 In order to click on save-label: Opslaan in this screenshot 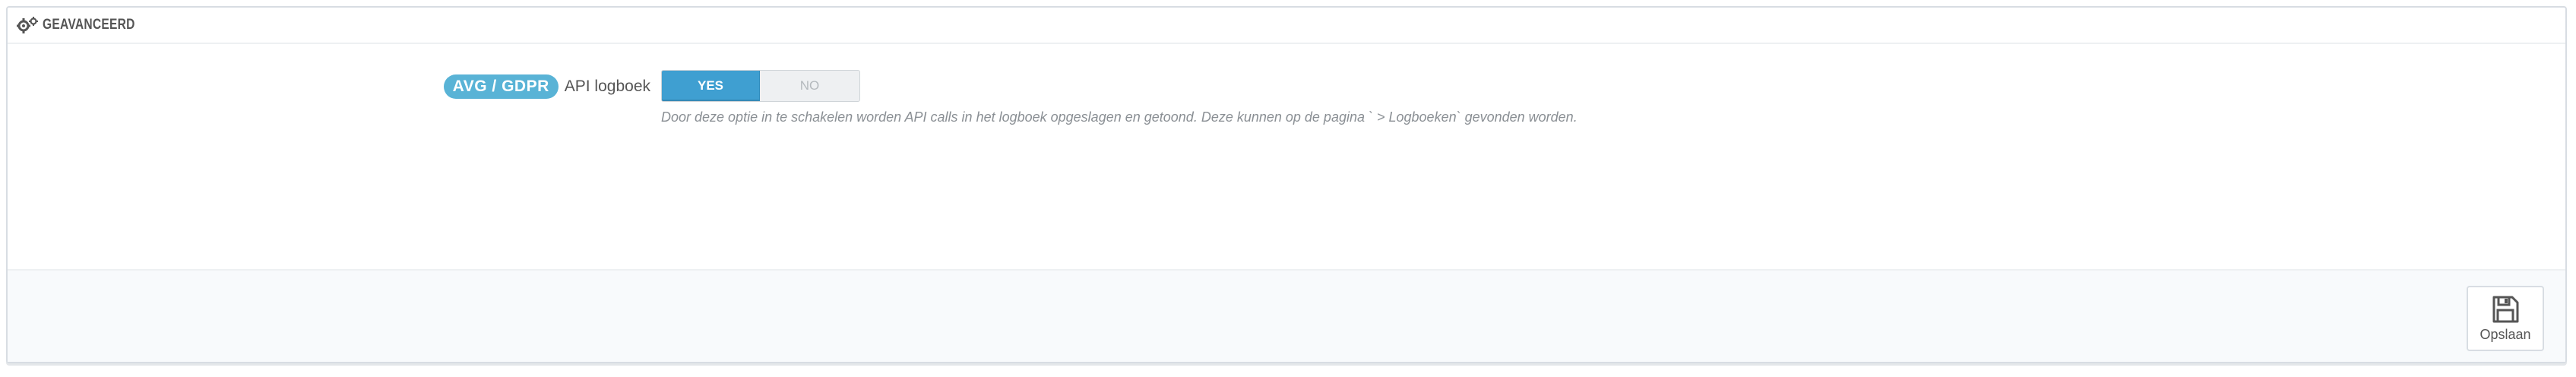, I will do `click(2505, 334)`.